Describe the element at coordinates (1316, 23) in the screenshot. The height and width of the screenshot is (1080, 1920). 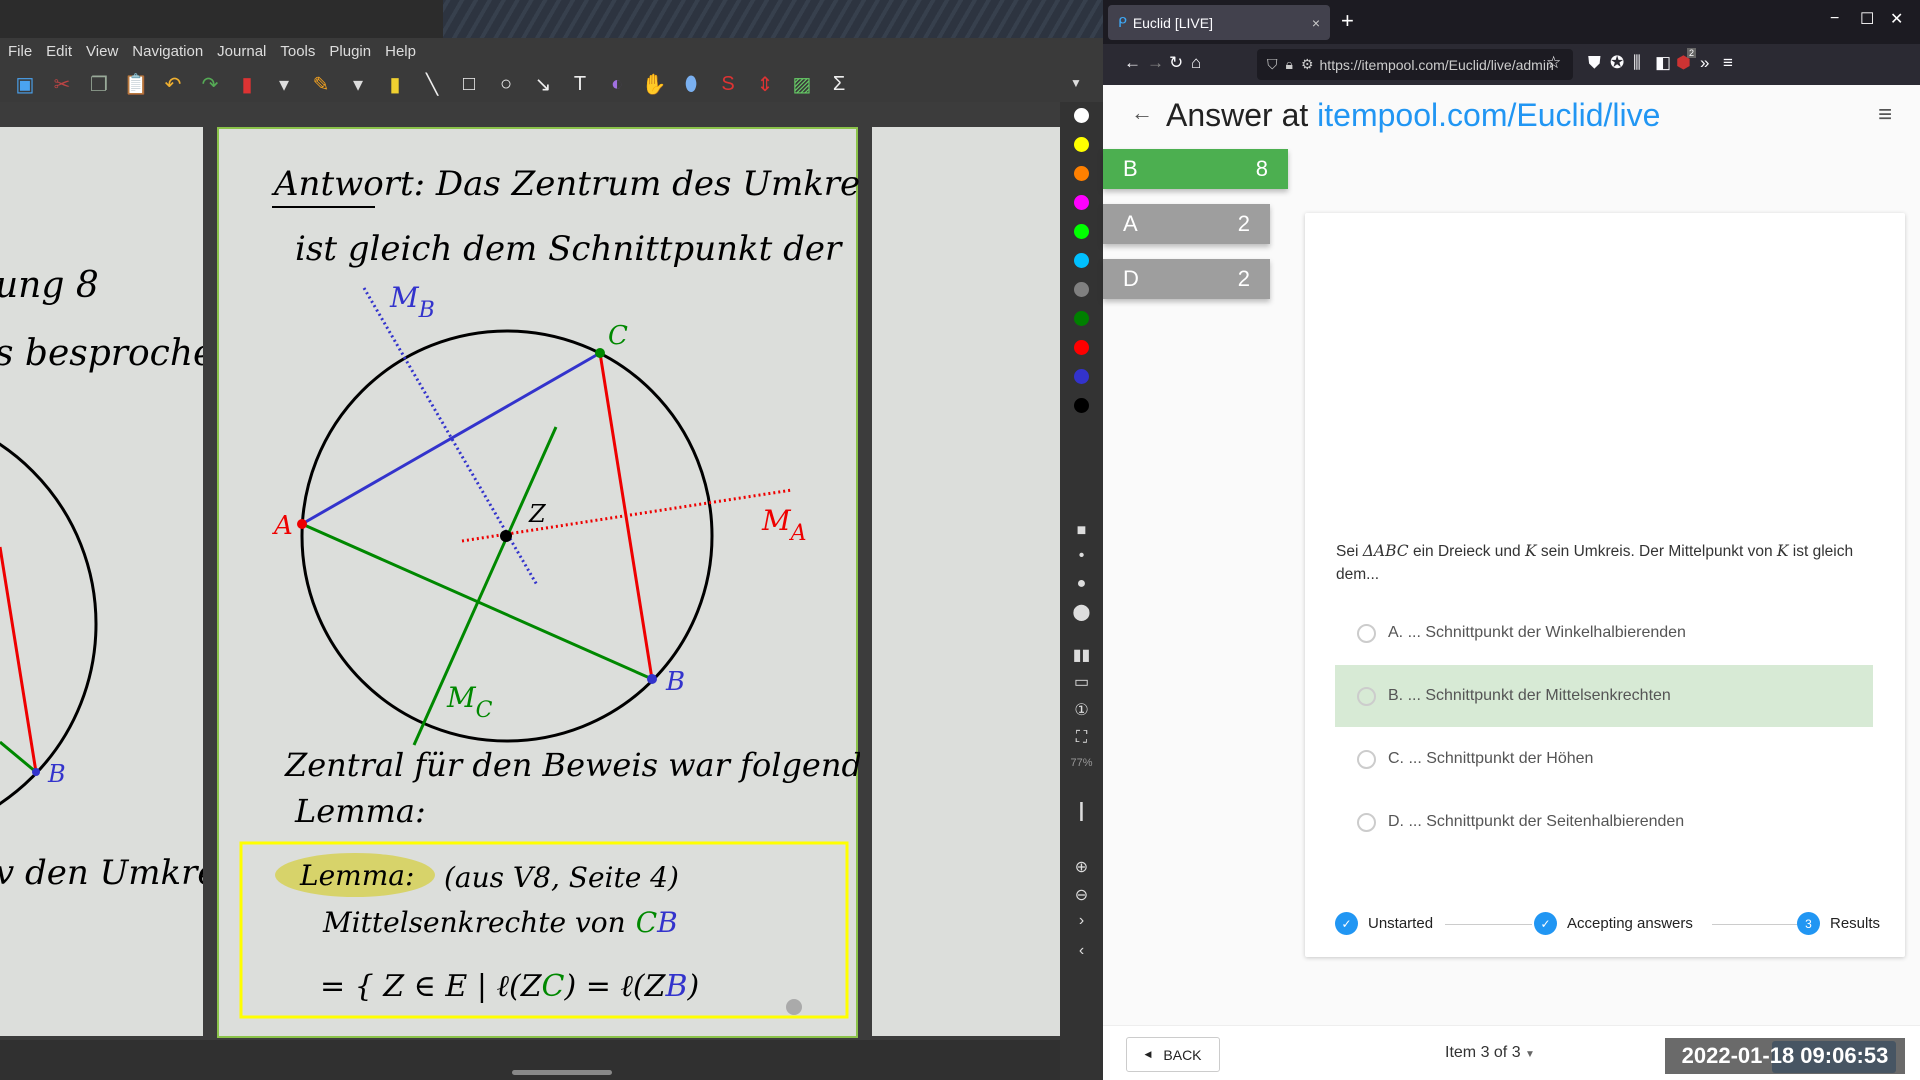
I see `close-tab-icon: ×` at that location.